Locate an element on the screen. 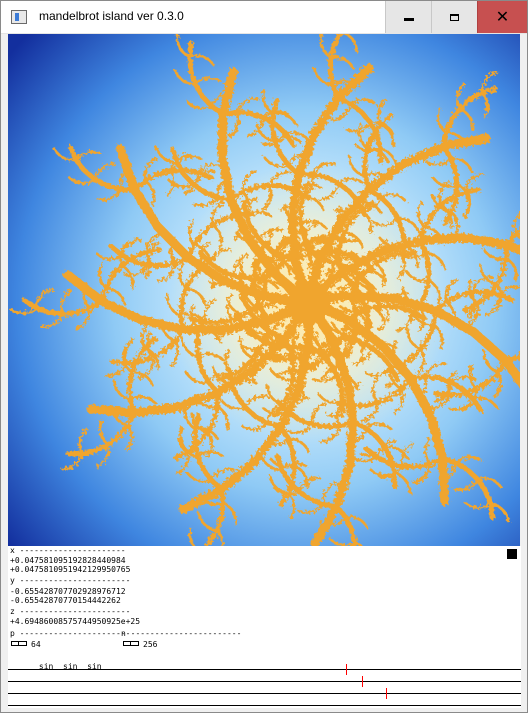 This screenshot has height=713, width=528. n-value: 256 is located at coordinates (150, 644).